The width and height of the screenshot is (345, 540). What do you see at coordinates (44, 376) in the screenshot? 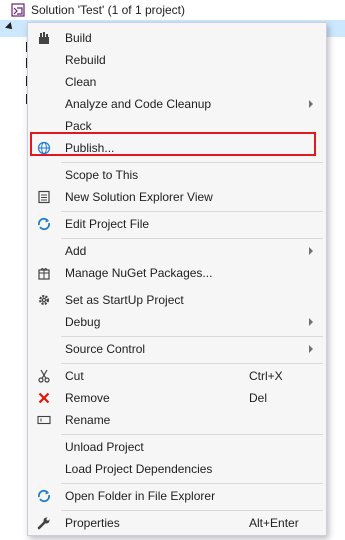
I see `scissors-icon` at bounding box center [44, 376].